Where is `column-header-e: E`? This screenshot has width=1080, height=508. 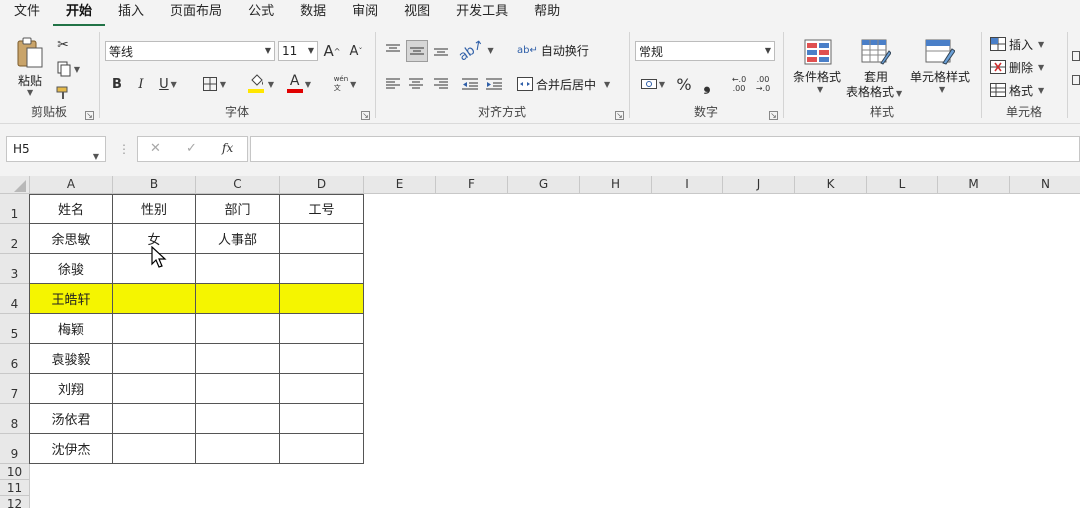 column-header-e: E is located at coordinates (400, 185).